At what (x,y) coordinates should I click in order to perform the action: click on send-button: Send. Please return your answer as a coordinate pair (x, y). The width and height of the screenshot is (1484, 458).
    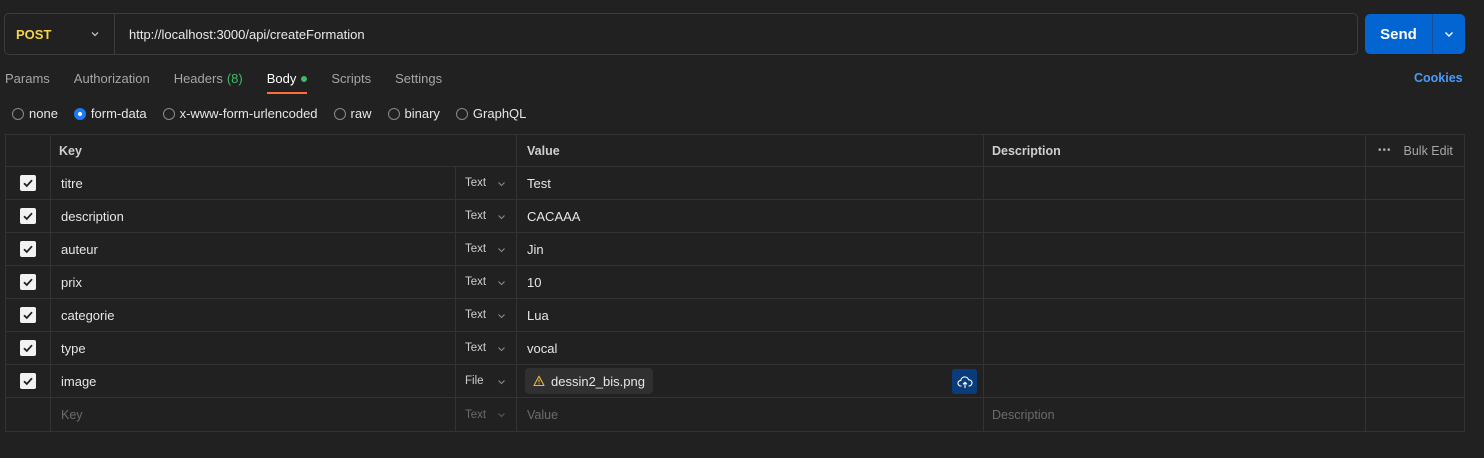
    Looking at the image, I should click on (1399, 34).